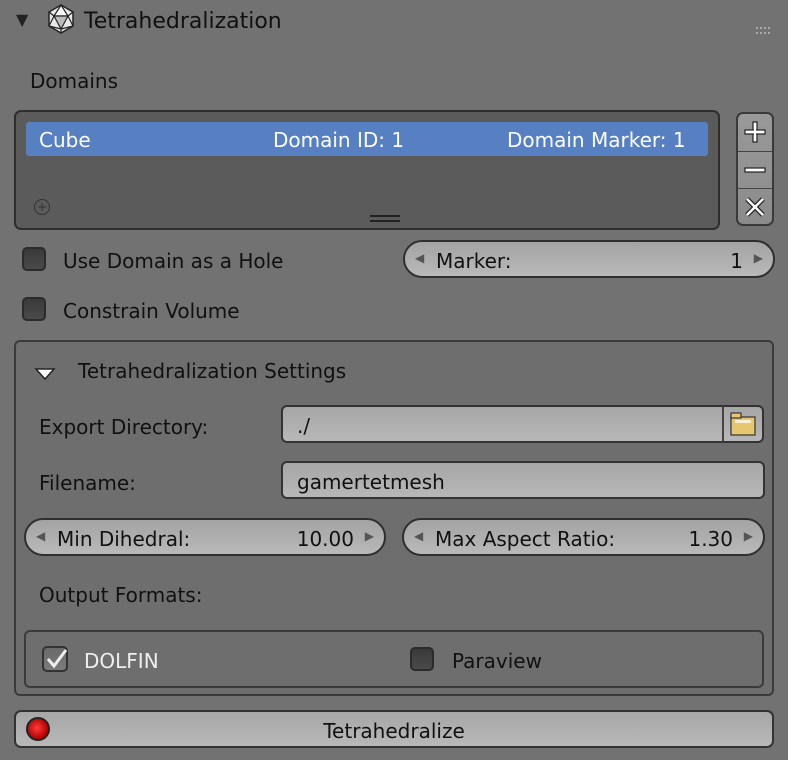 Image resolution: width=788 pixels, height=760 pixels. Describe the element at coordinates (525, 539) in the screenshot. I see `max-aspect-label: Max Aspect Ratio:` at that location.